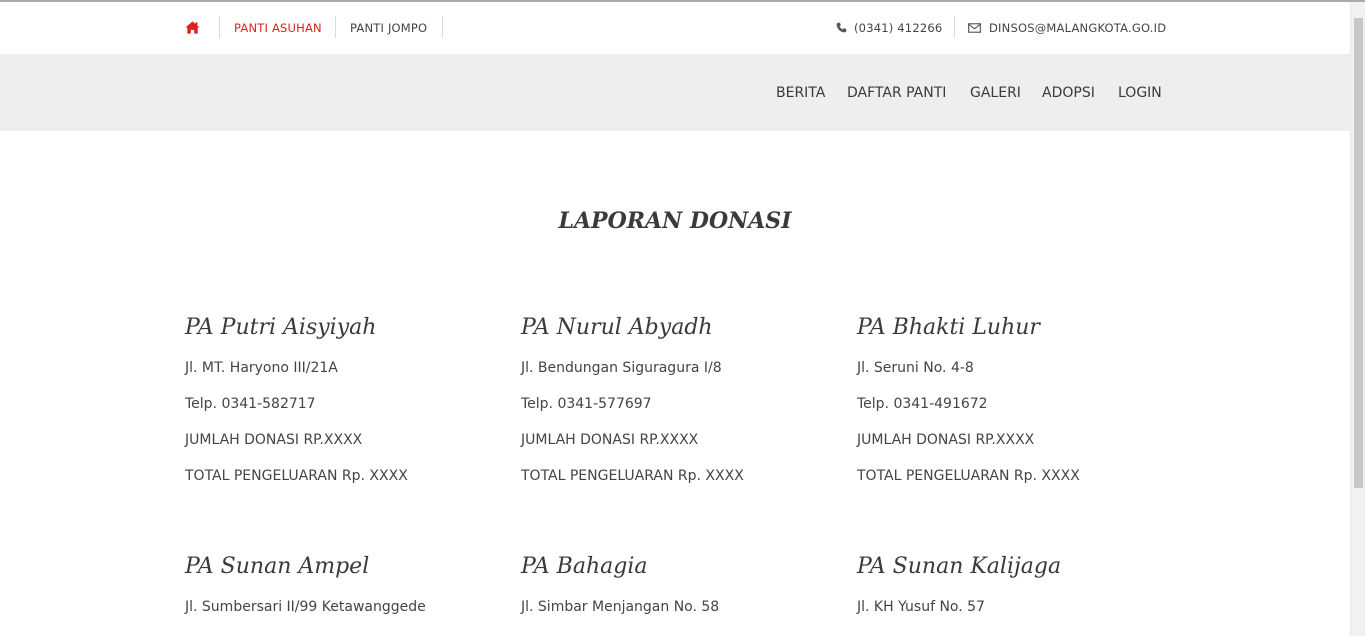 Image resolution: width=1365 pixels, height=636 pixels. Describe the element at coordinates (192, 27) in the screenshot. I see `home-icon` at that location.